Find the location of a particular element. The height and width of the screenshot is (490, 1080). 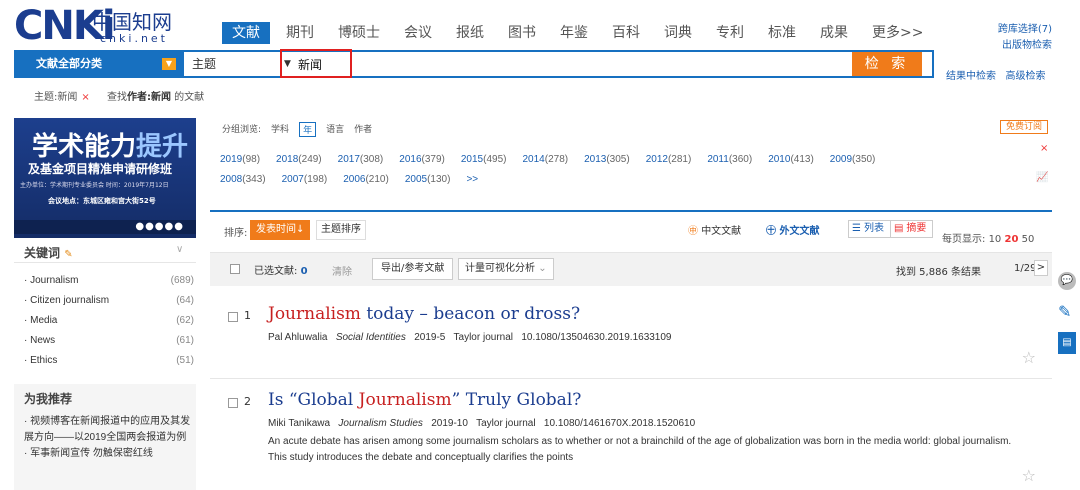

nav-item: 图书 is located at coordinates (522, 33).